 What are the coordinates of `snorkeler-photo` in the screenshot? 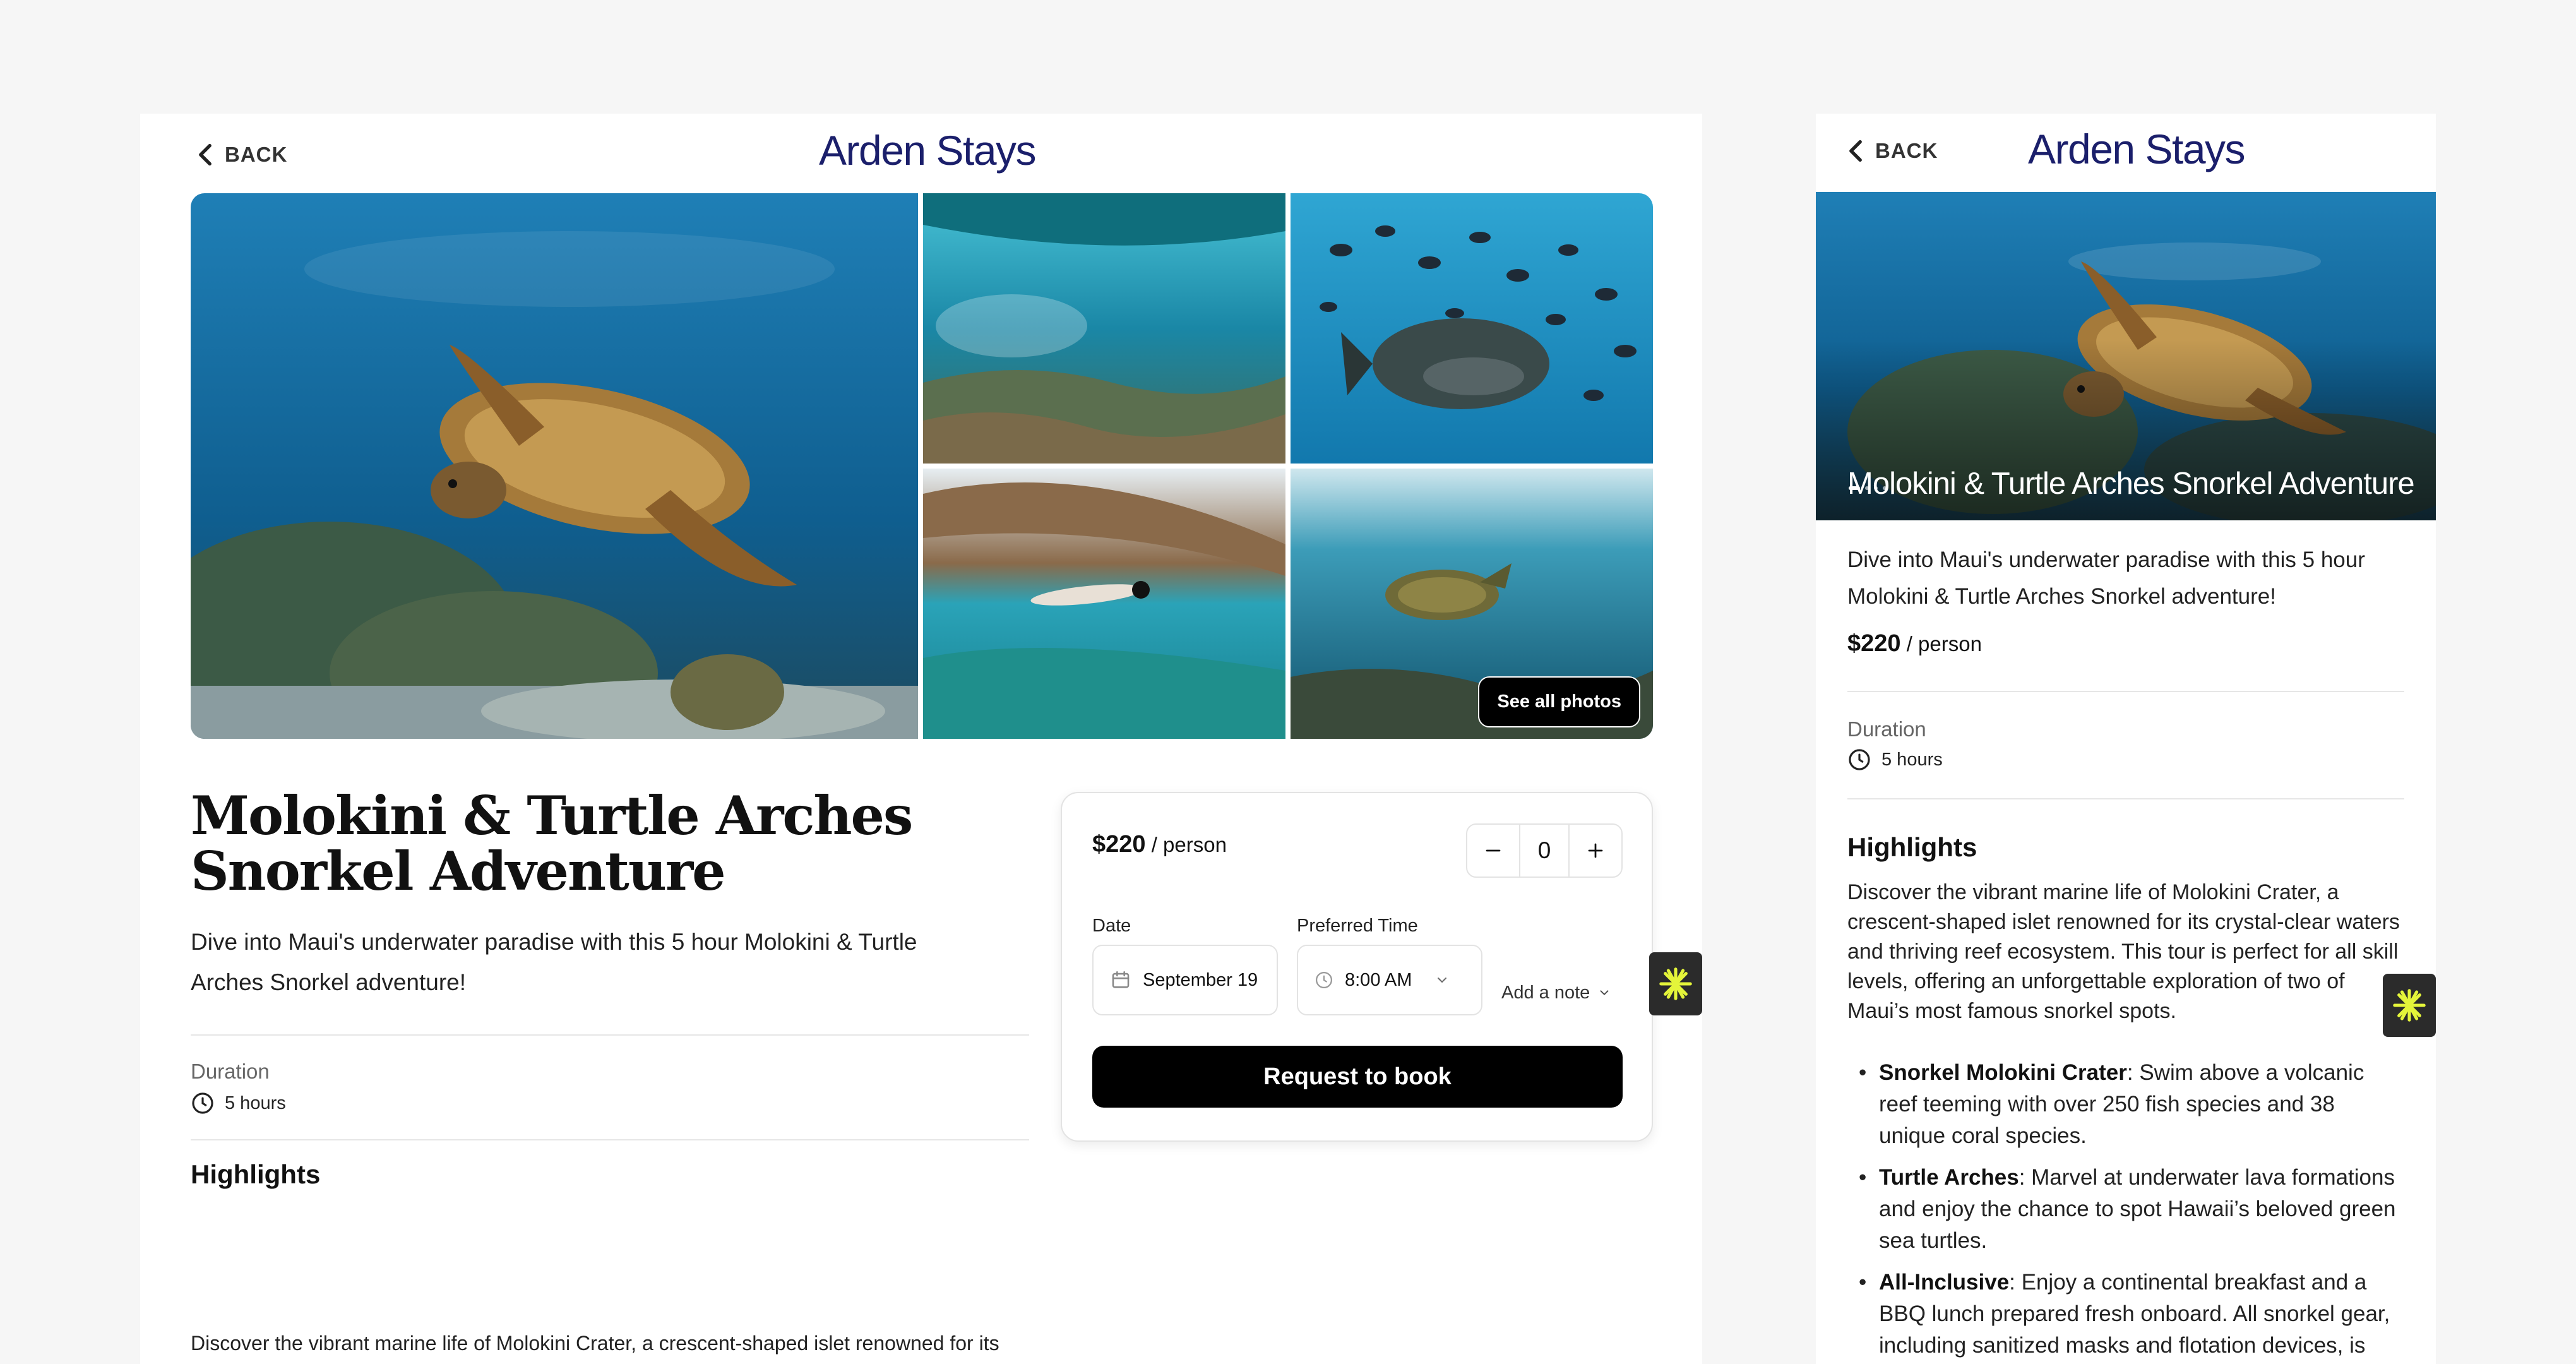 It's located at (1104, 604).